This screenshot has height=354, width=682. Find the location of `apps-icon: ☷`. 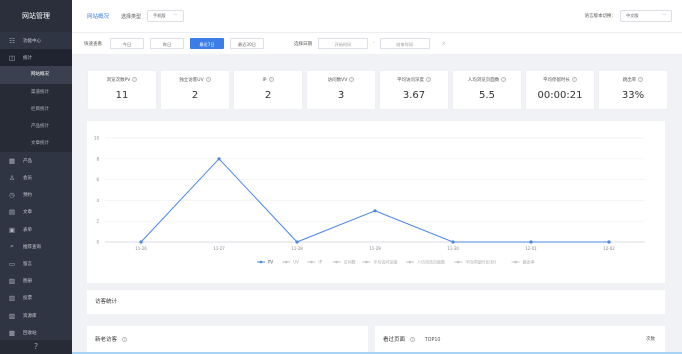

apps-icon: ☷ is located at coordinates (12, 40).